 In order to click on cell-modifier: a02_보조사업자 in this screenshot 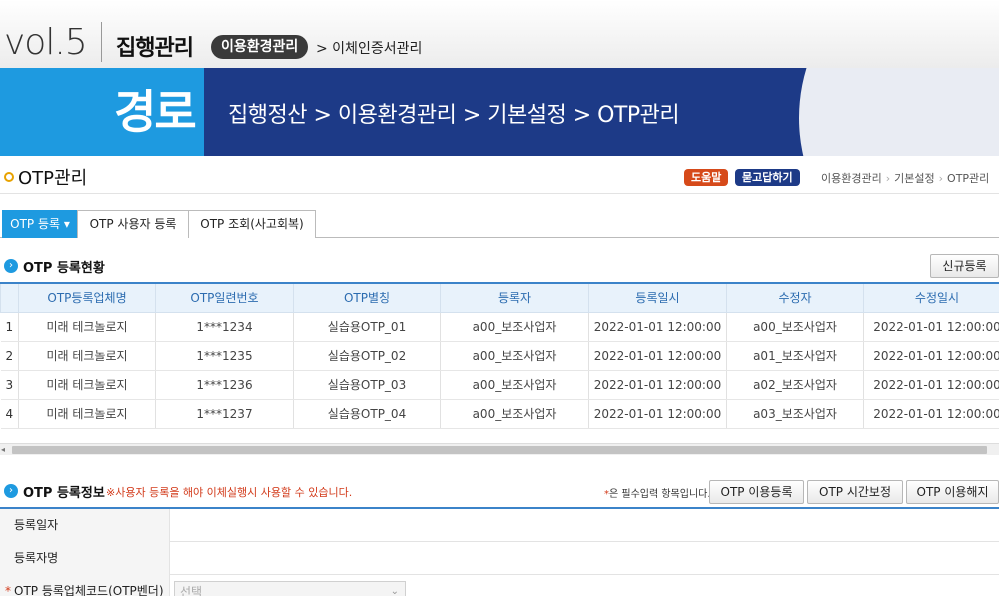, I will do `click(795, 385)`.